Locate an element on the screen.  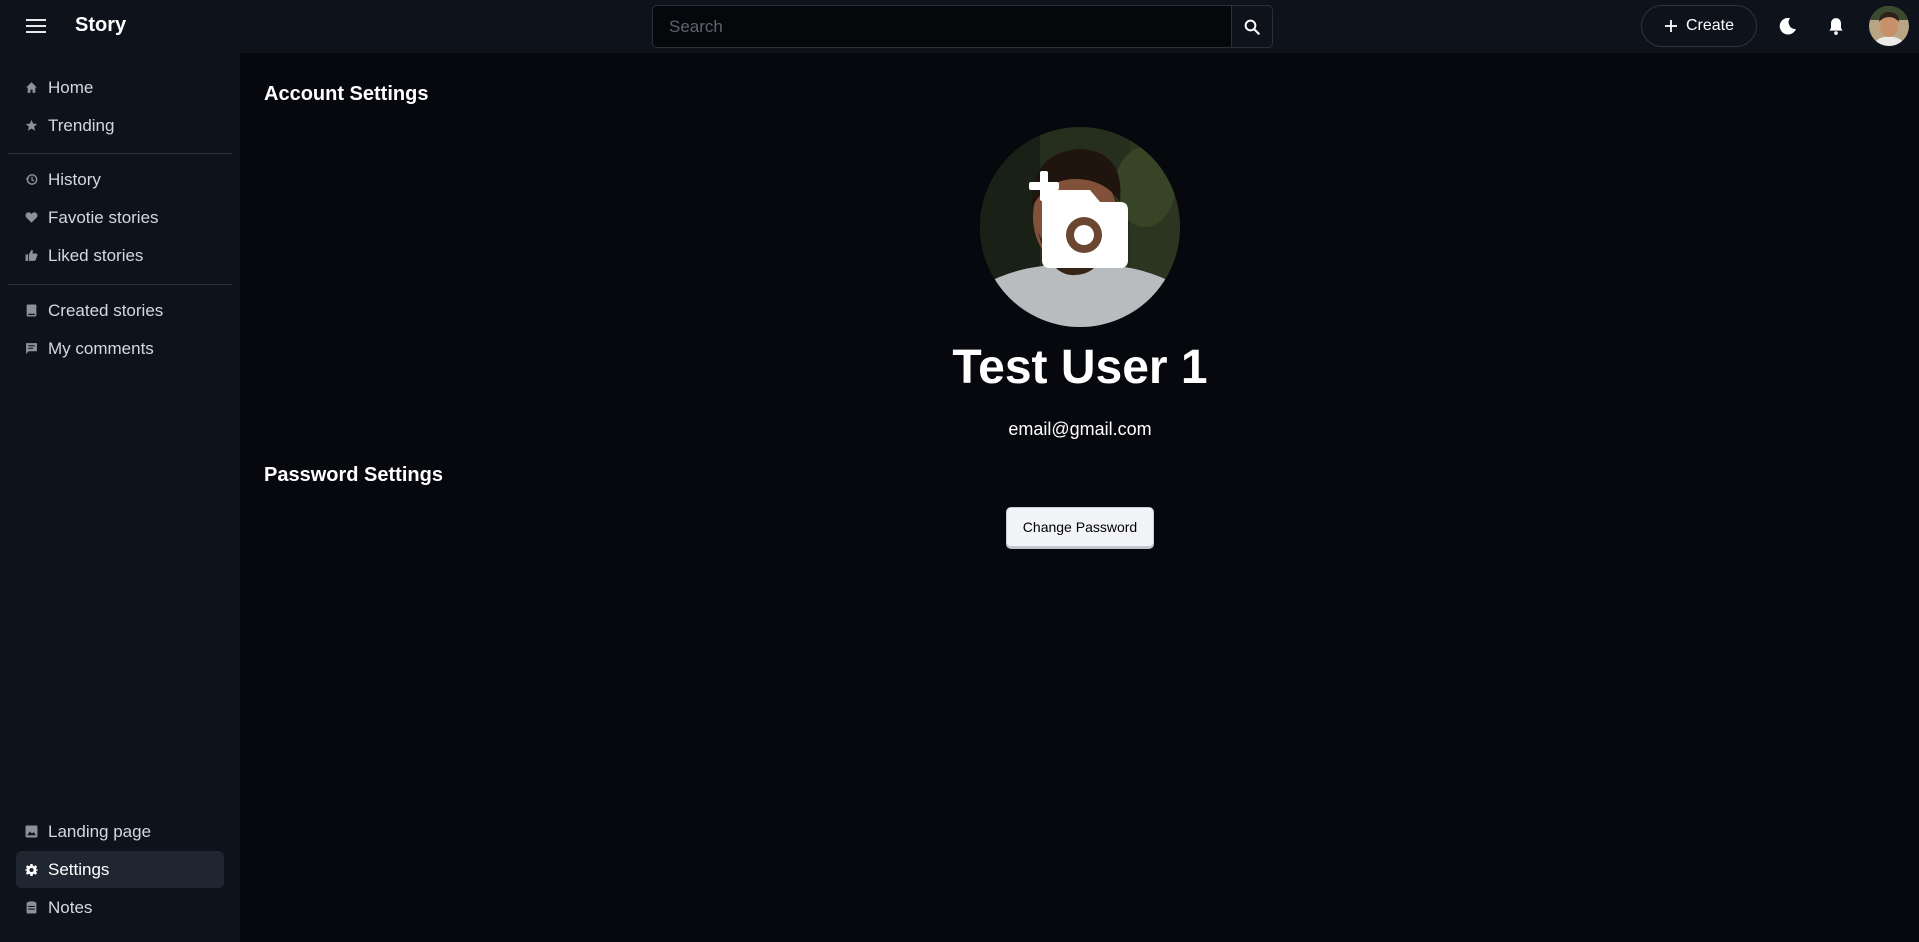
sidebar-item-favorite-stories: Favotie stories is located at coordinates (120, 217).